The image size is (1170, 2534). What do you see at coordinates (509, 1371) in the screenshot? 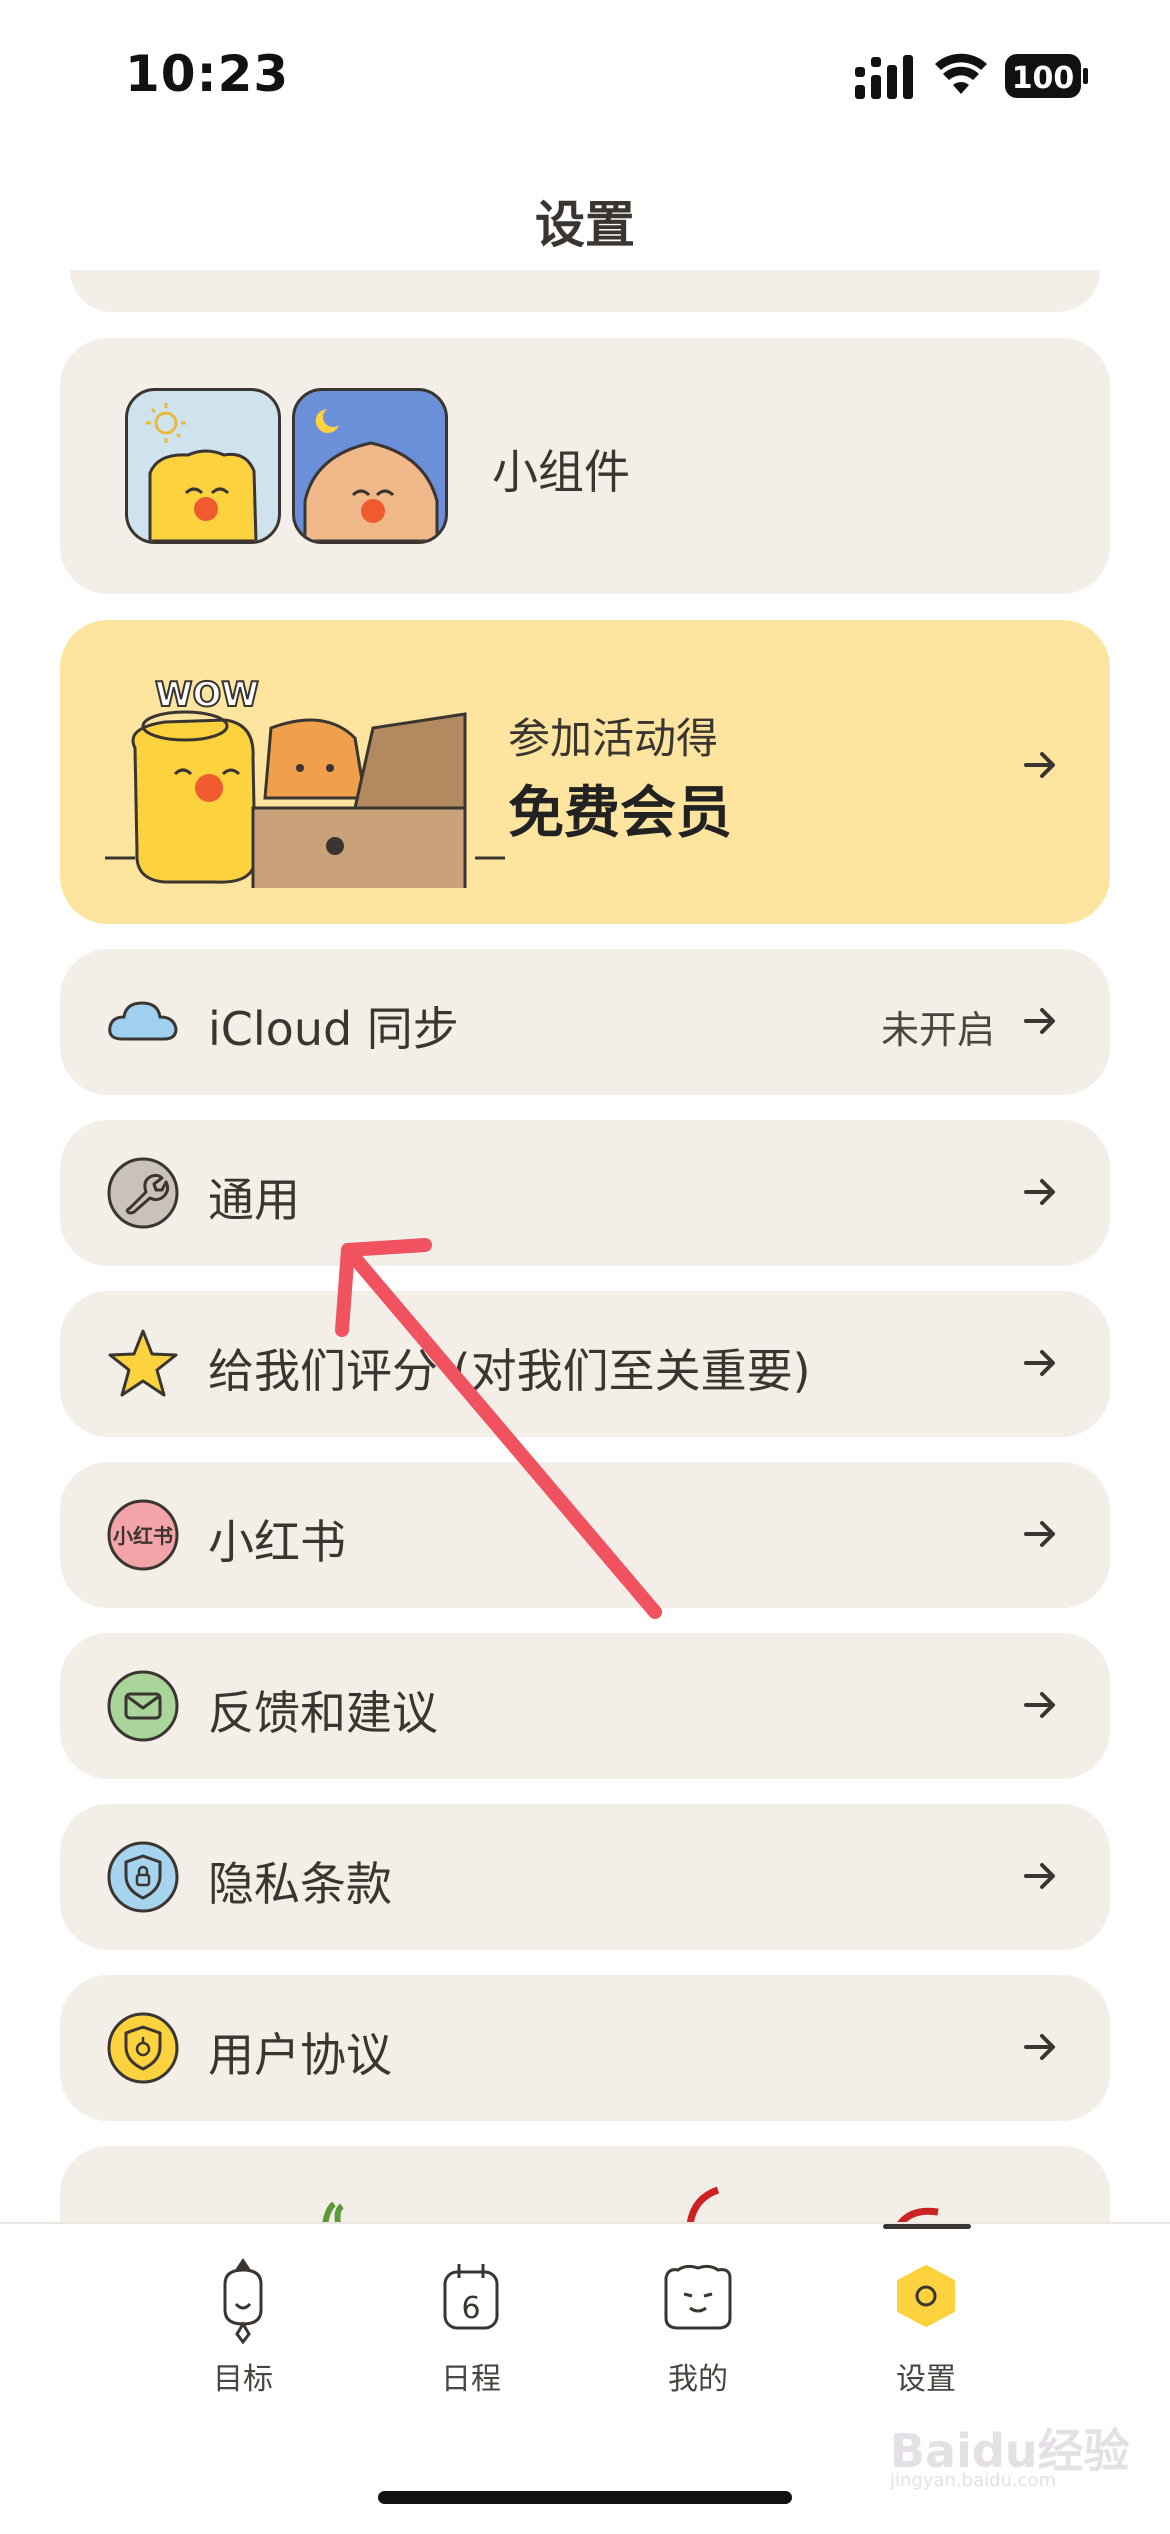
I see `row-label: 给我们评分 (对我们至关重要)` at bounding box center [509, 1371].